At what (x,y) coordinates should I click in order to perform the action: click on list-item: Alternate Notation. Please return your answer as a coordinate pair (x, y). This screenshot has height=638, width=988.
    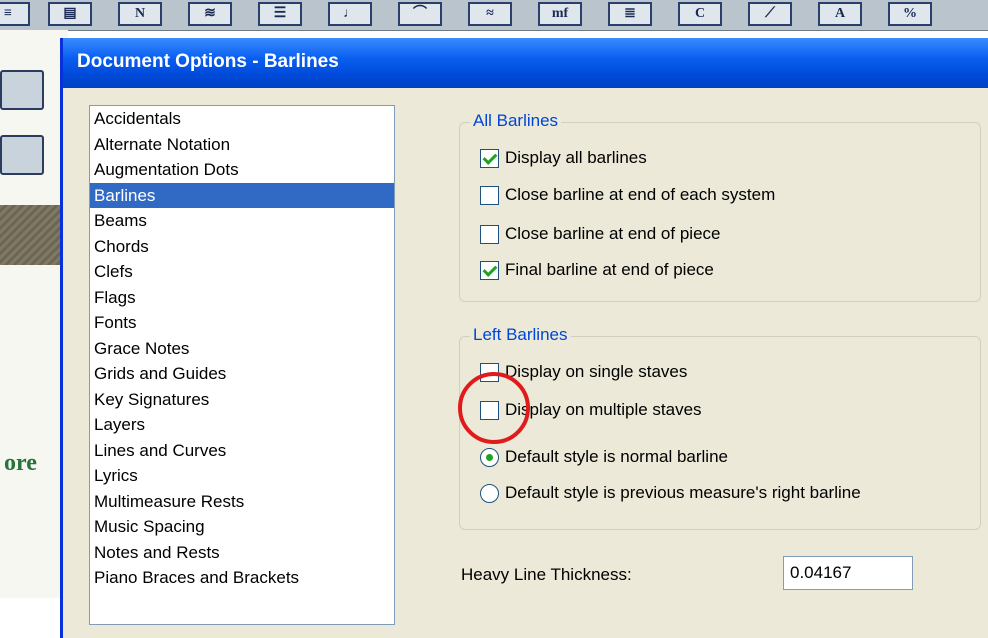
    Looking at the image, I should click on (242, 145).